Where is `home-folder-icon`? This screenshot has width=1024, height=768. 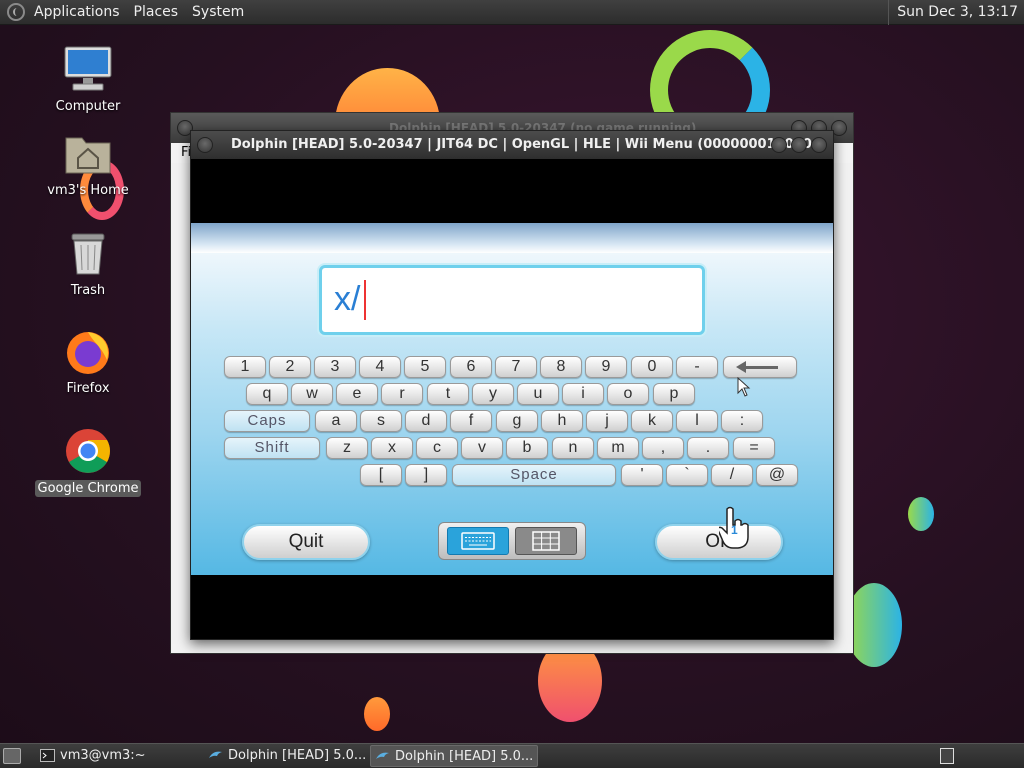 home-folder-icon is located at coordinates (88, 153).